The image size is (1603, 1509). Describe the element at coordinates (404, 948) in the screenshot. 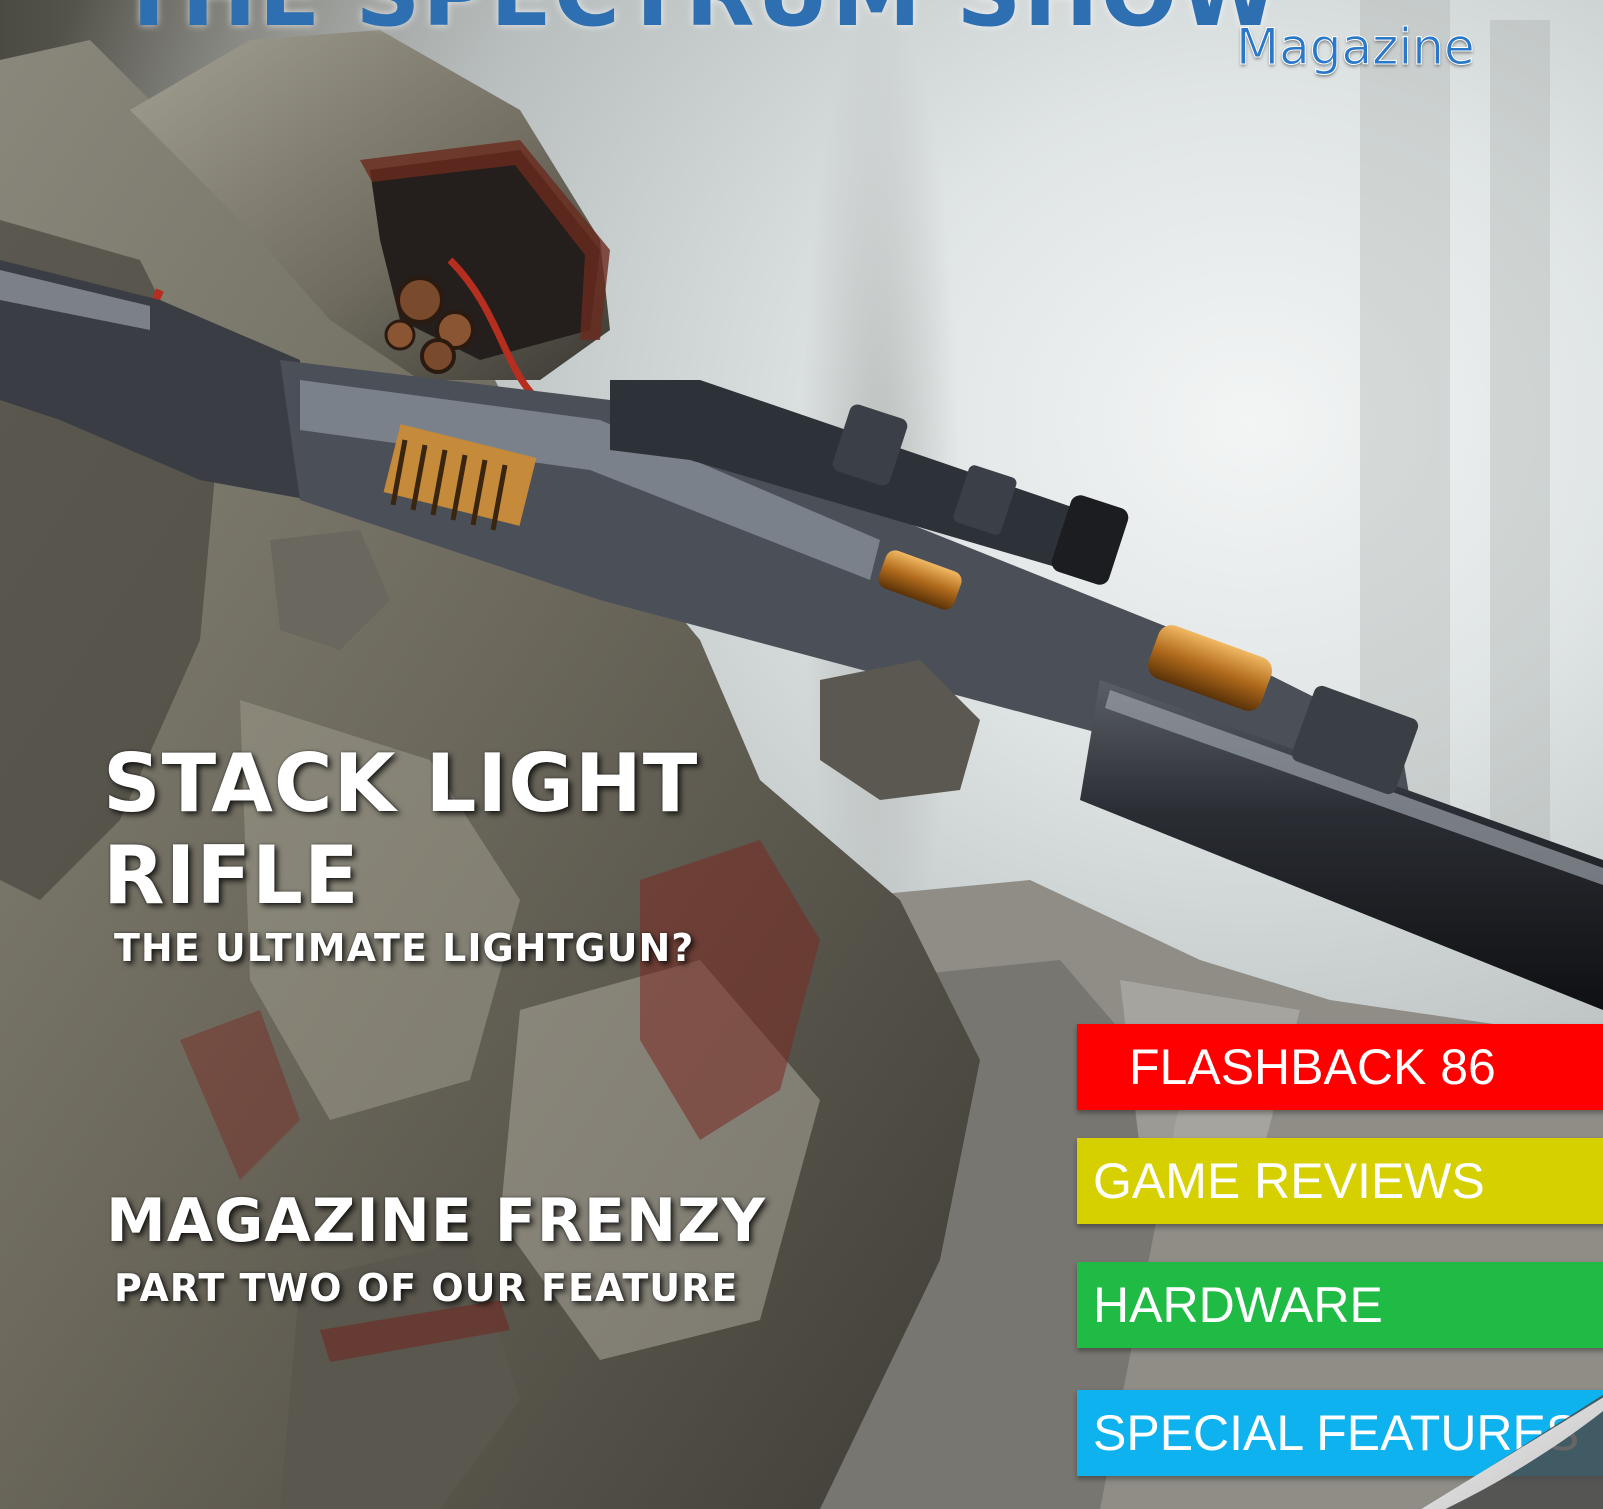

I see `story-subheadline: THE ULTIMATE LIGHTGUN?` at that location.